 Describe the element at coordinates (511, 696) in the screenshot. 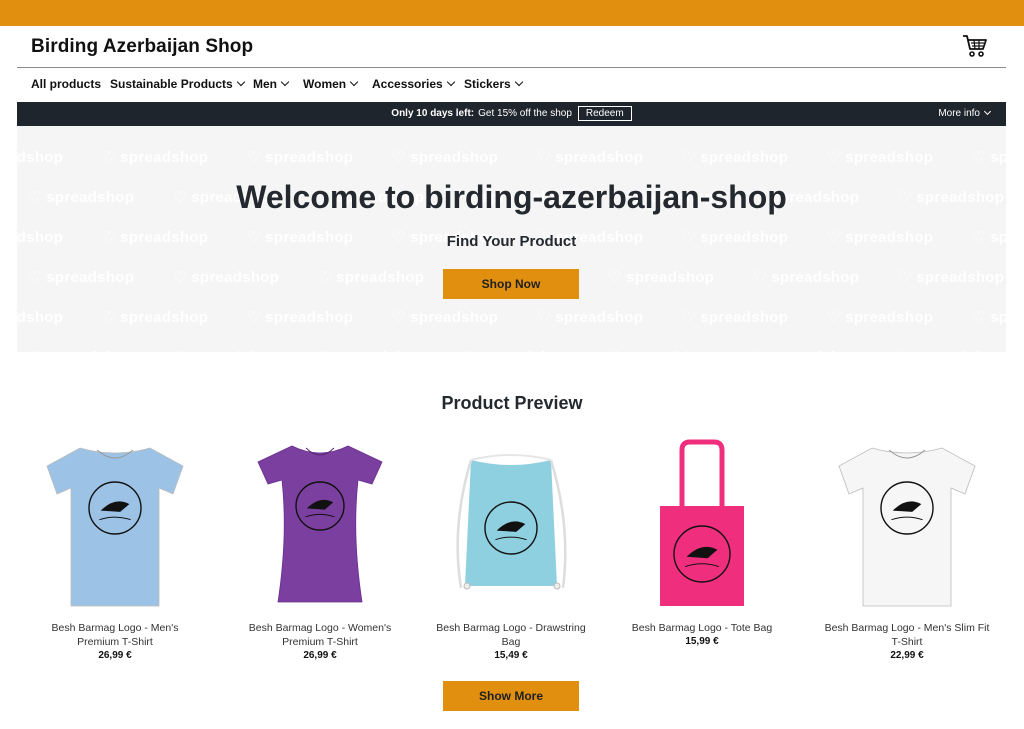

I see `show-more-button: Show More` at that location.